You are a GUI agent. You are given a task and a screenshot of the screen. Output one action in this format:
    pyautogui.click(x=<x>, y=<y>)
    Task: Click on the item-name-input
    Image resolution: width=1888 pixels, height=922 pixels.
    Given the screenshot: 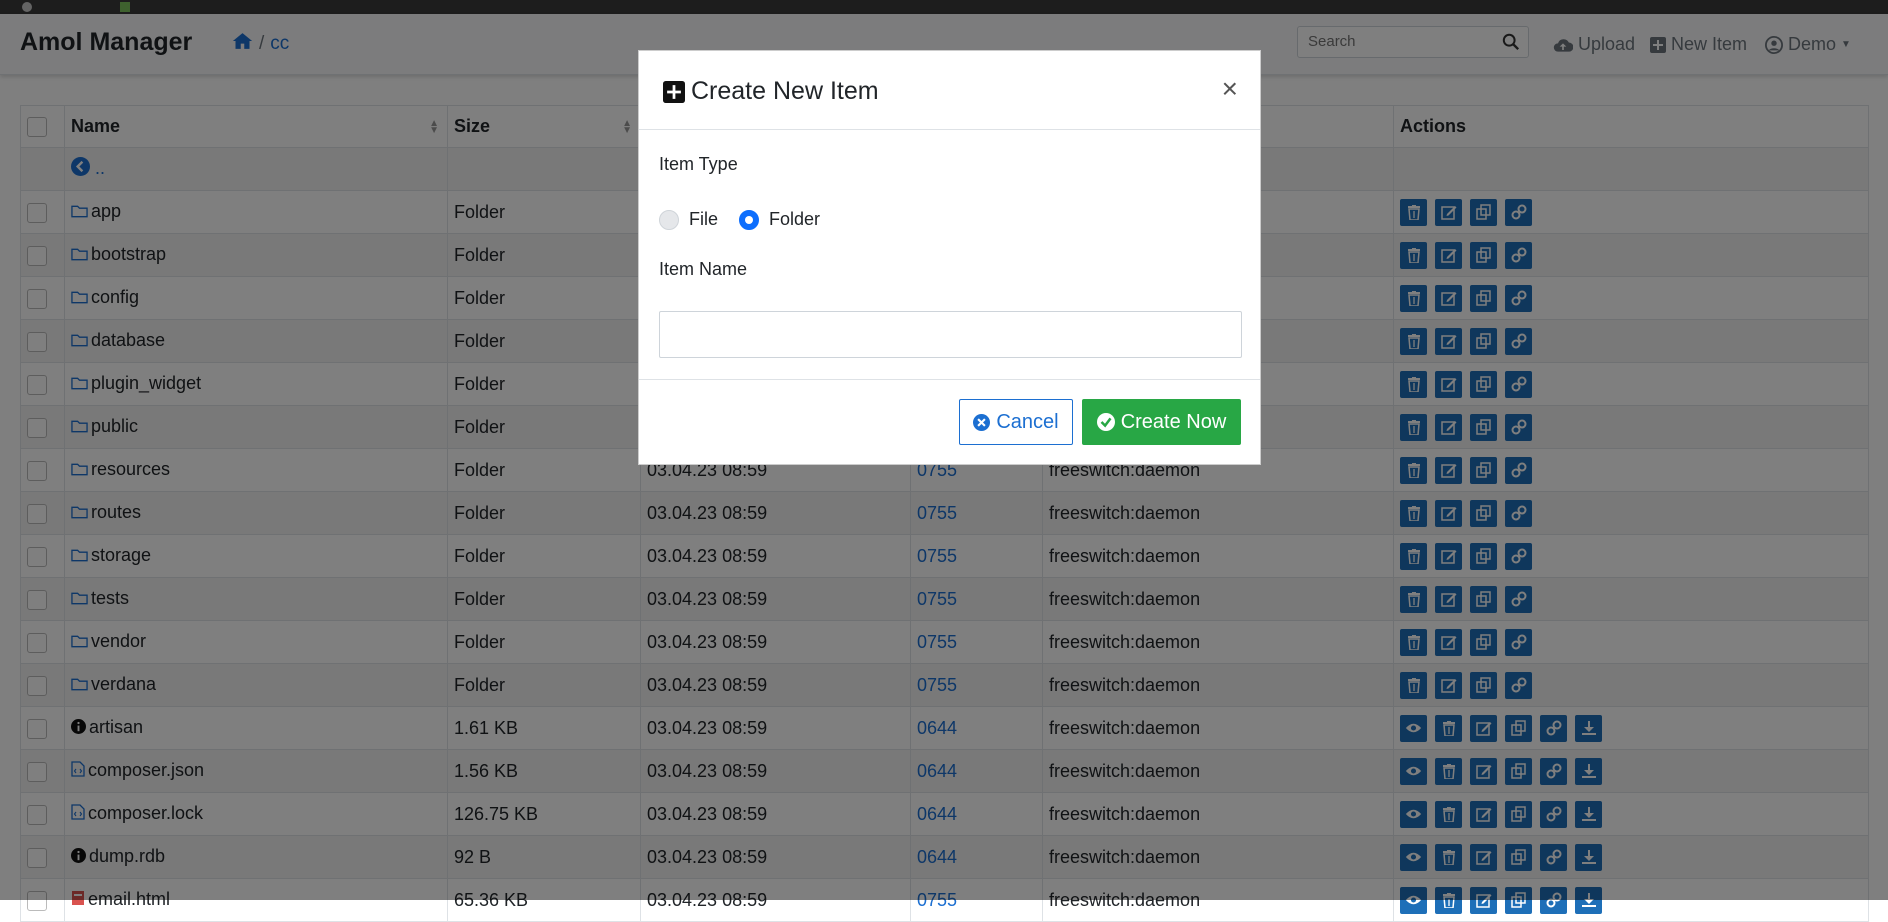 What is the action you would take?
    pyautogui.click(x=950, y=334)
    